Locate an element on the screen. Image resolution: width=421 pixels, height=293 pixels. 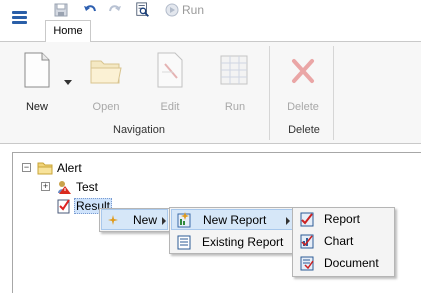
new-button: New is located at coordinates (37, 82).